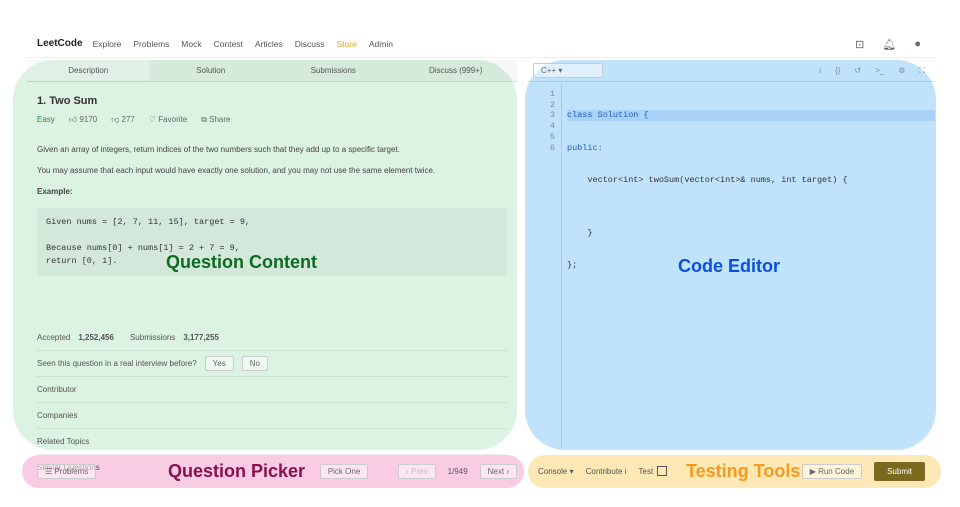 Image resolution: width=960 pixels, height=507 pixels. Describe the element at coordinates (381, 44) in the screenshot. I see `nav-admin: Admin` at that location.